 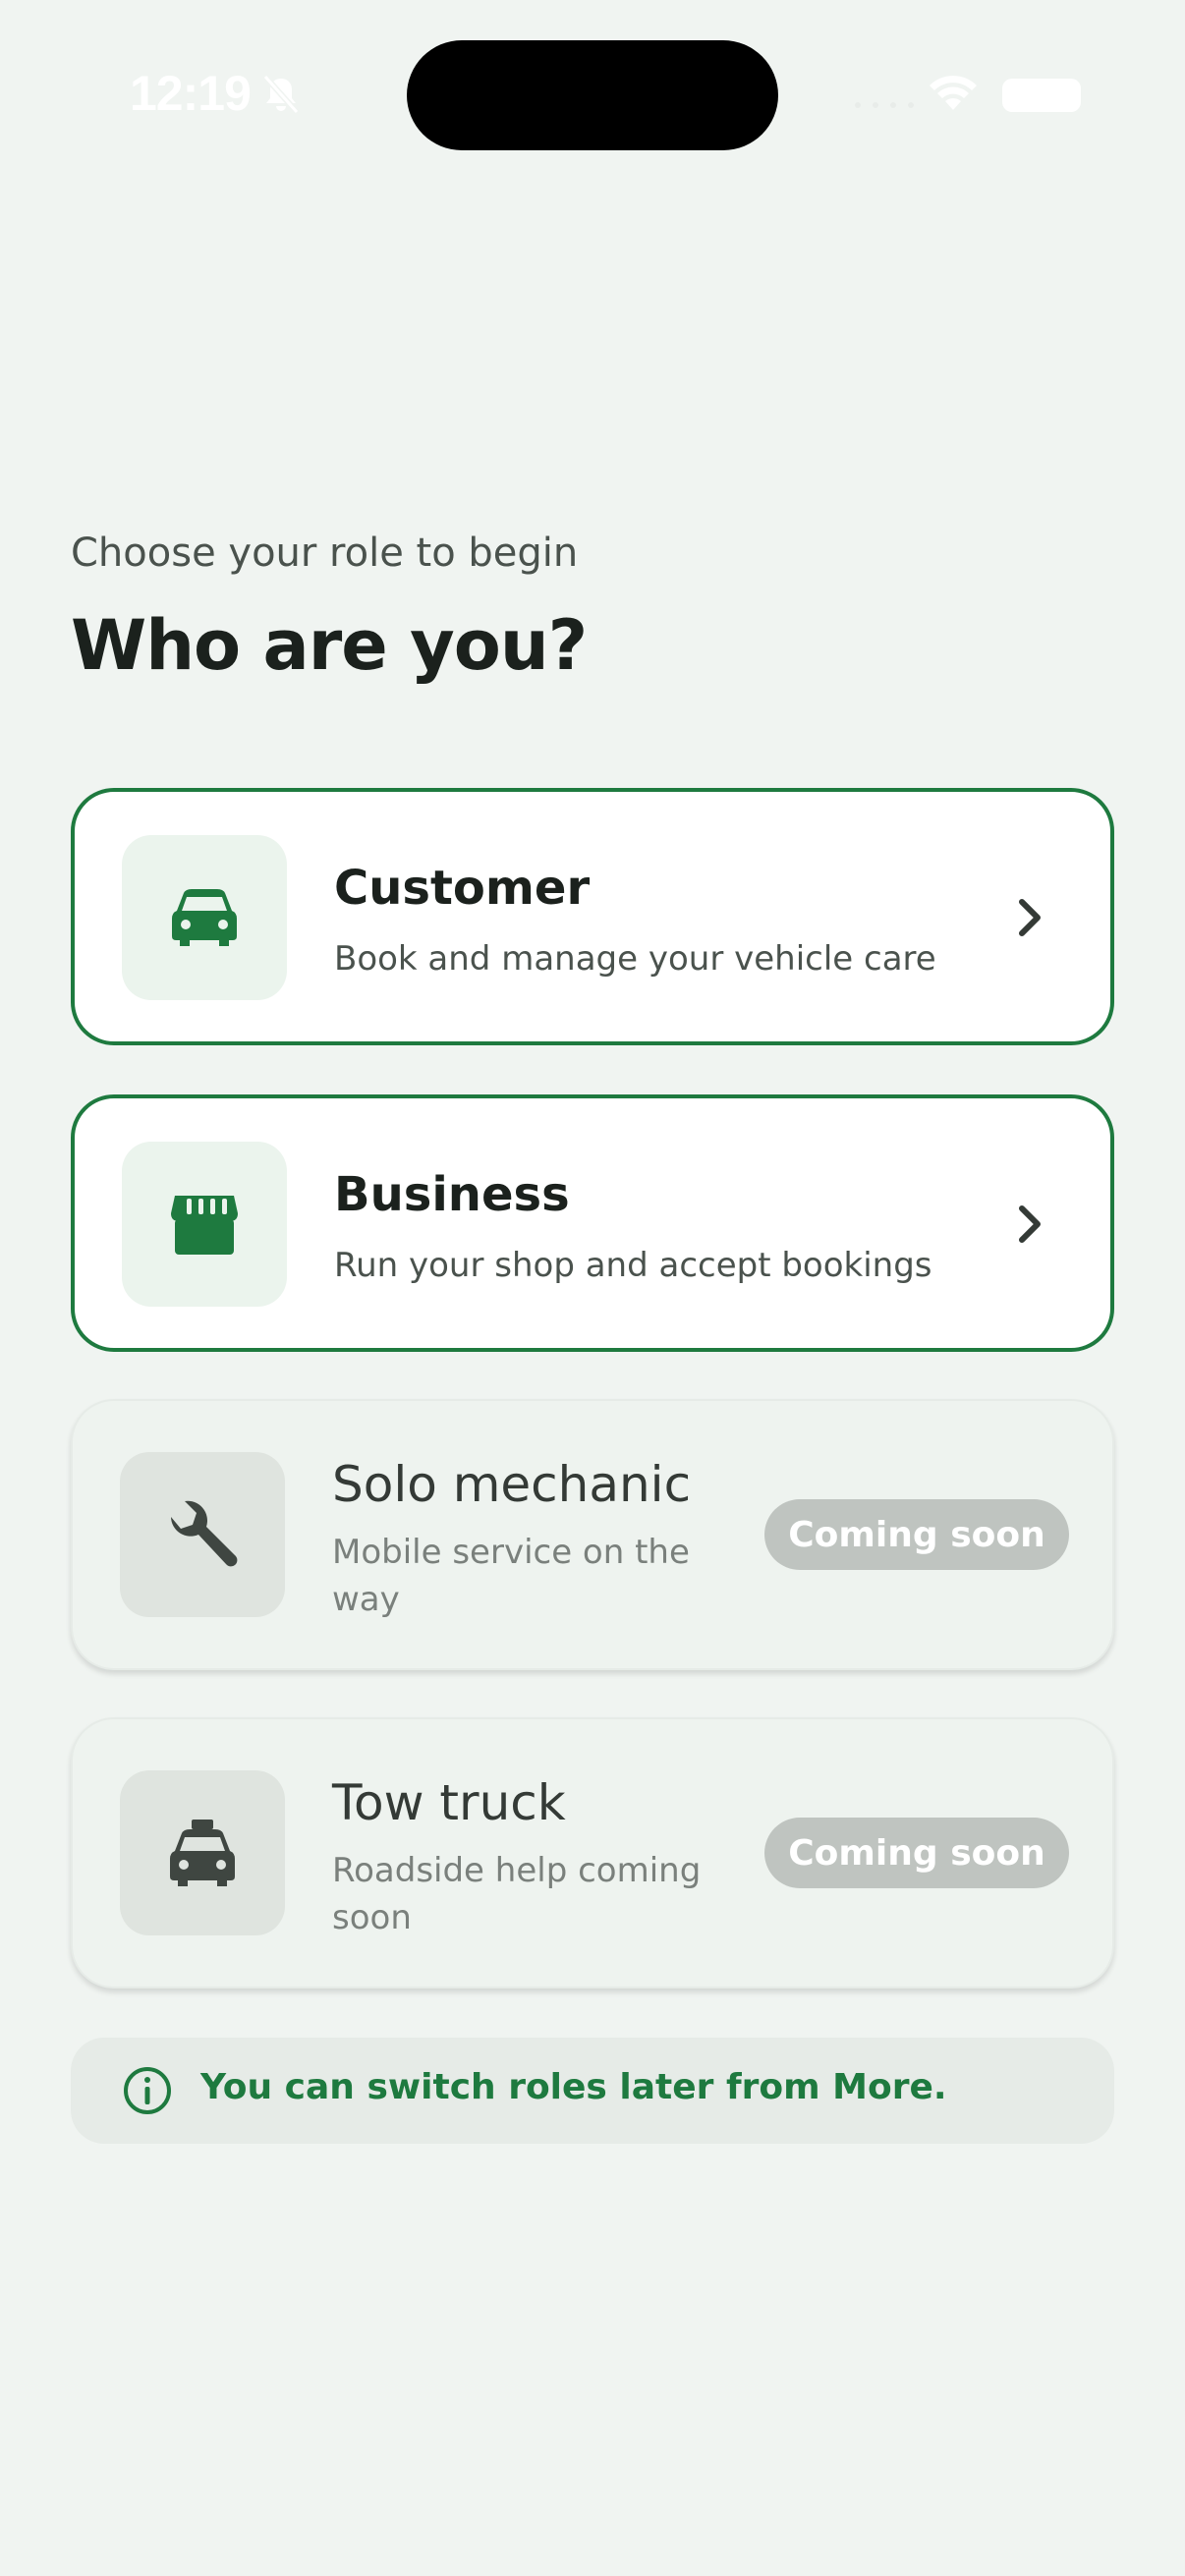 I want to click on storefront-icon, so click(x=205, y=1225).